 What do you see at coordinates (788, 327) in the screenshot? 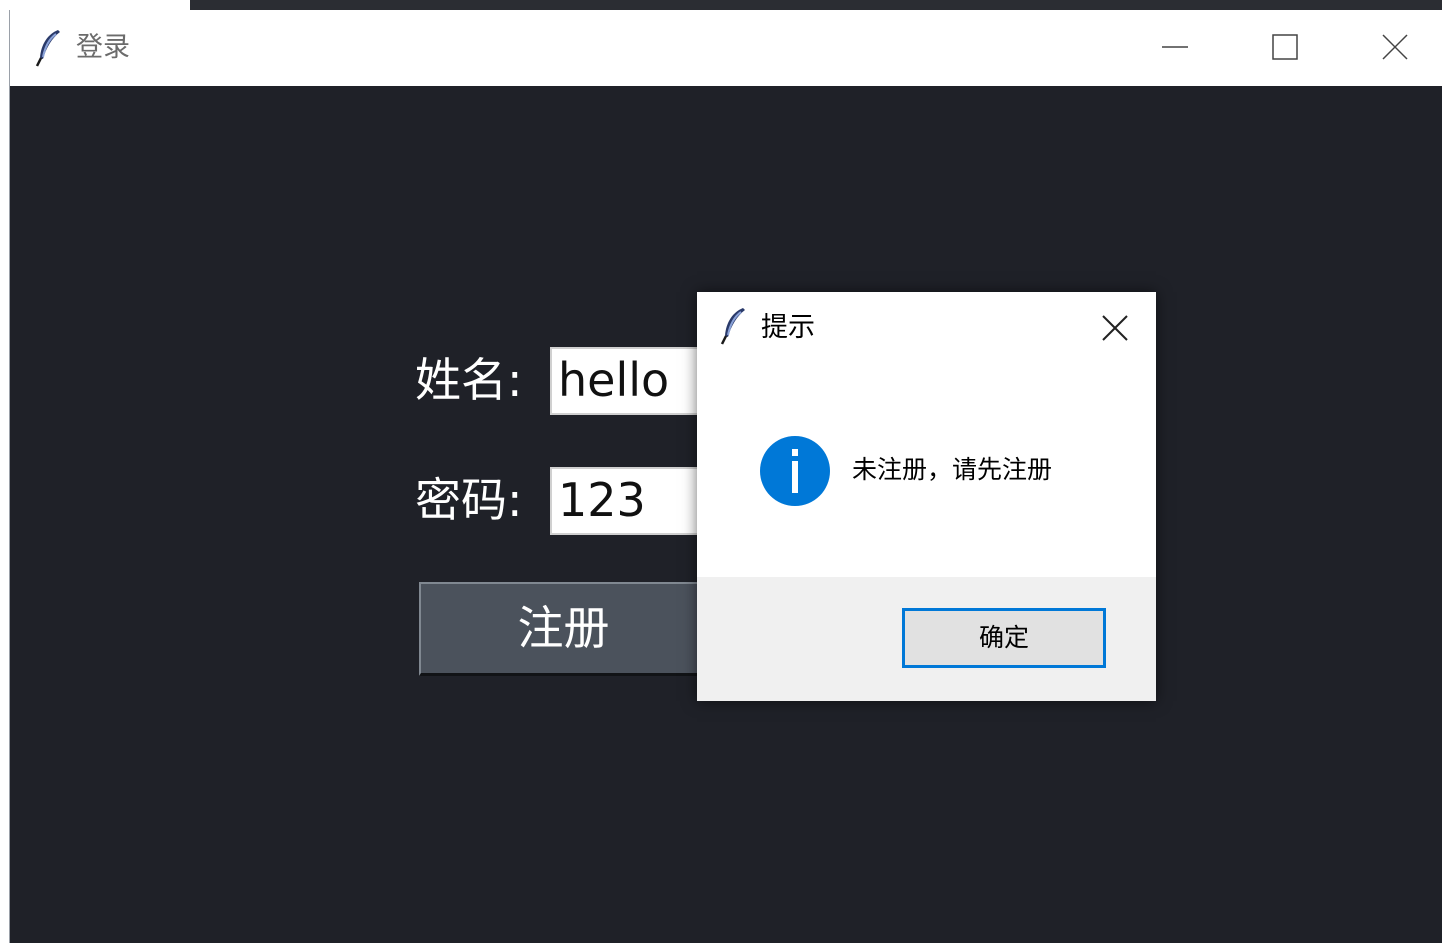
I see `dialog-title: 提示` at bounding box center [788, 327].